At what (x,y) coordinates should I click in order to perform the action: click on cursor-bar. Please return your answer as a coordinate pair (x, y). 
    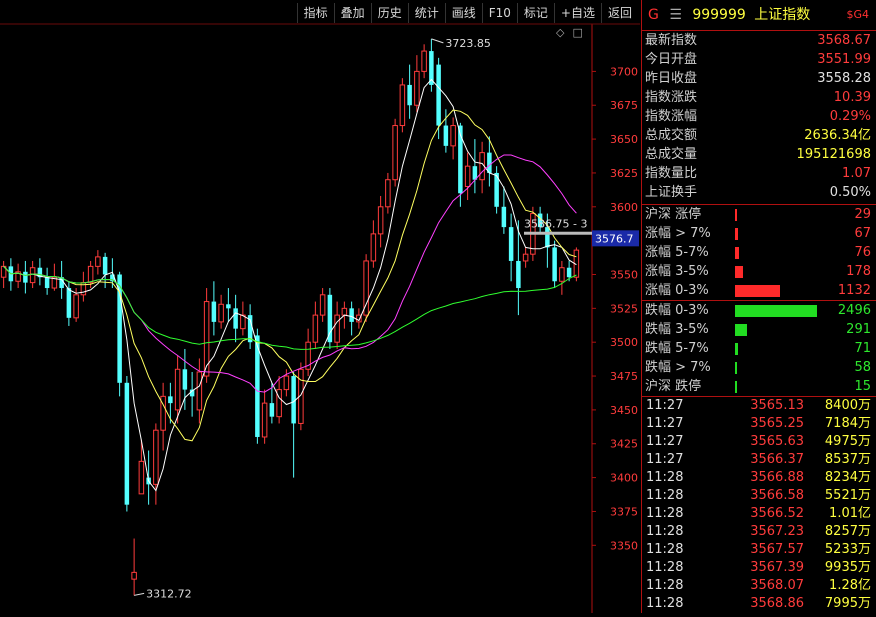
    Looking at the image, I should click on (558, 233).